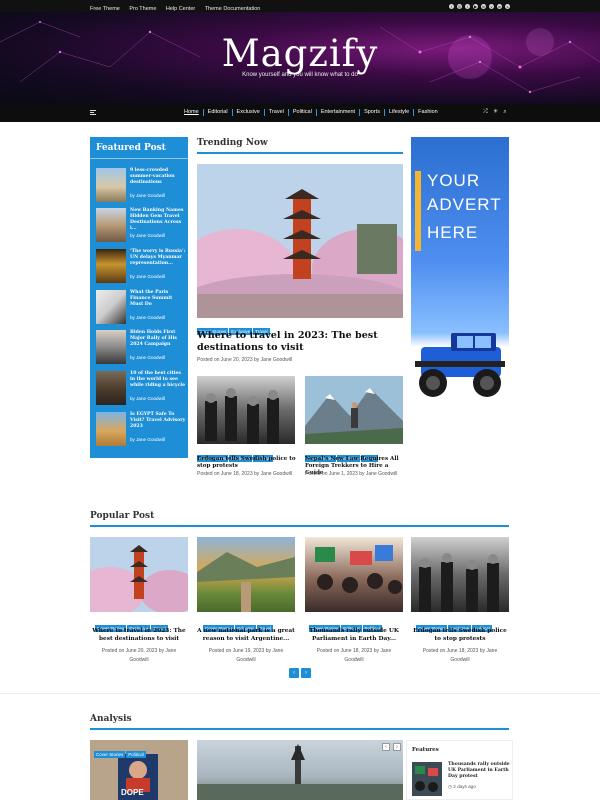  What do you see at coordinates (451, 6) in the screenshot?
I see `facebook-icon: f` at bounding box center [451, 6].